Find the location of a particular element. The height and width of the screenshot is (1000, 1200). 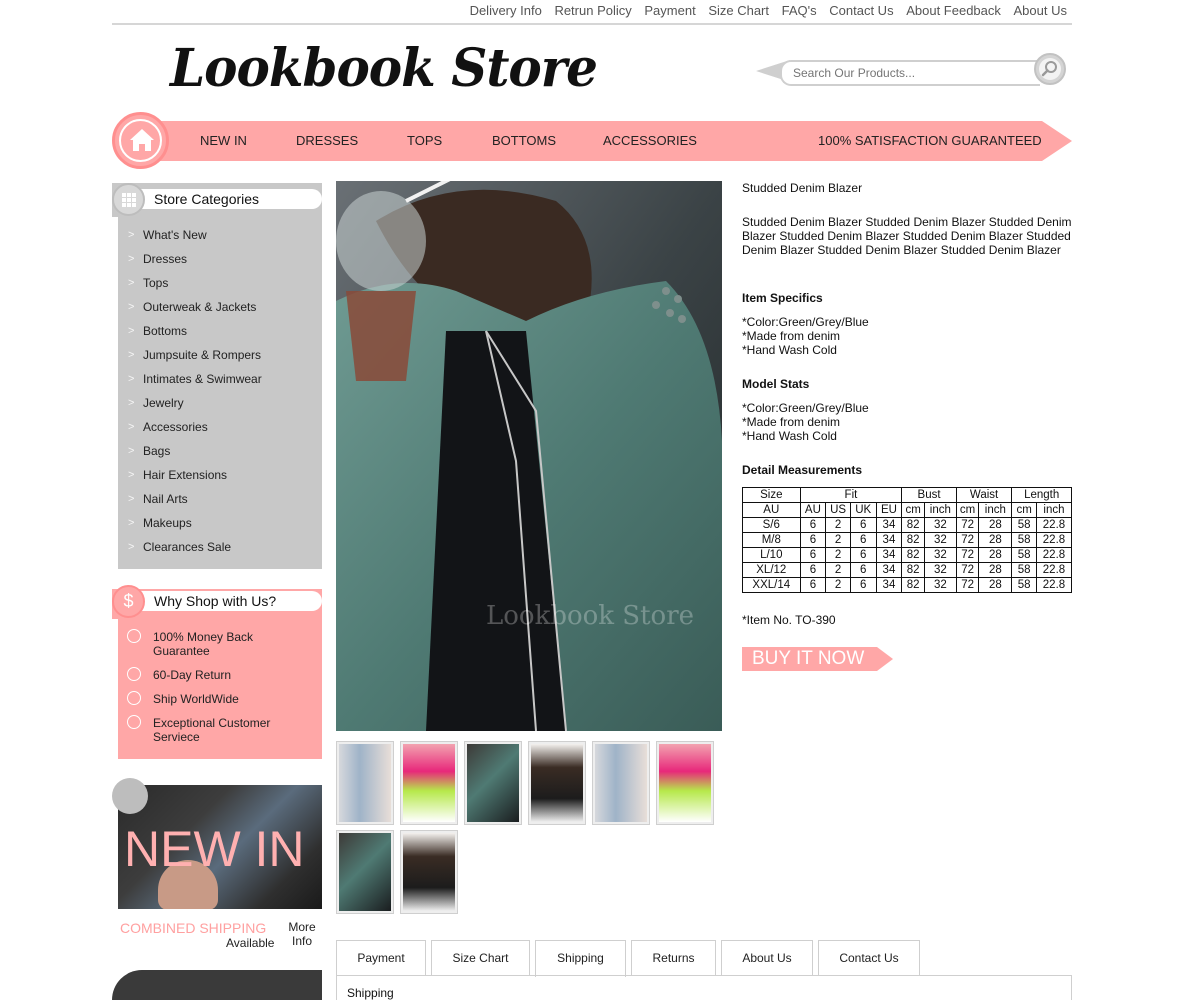

search-input is located at coordinates (913, 73).